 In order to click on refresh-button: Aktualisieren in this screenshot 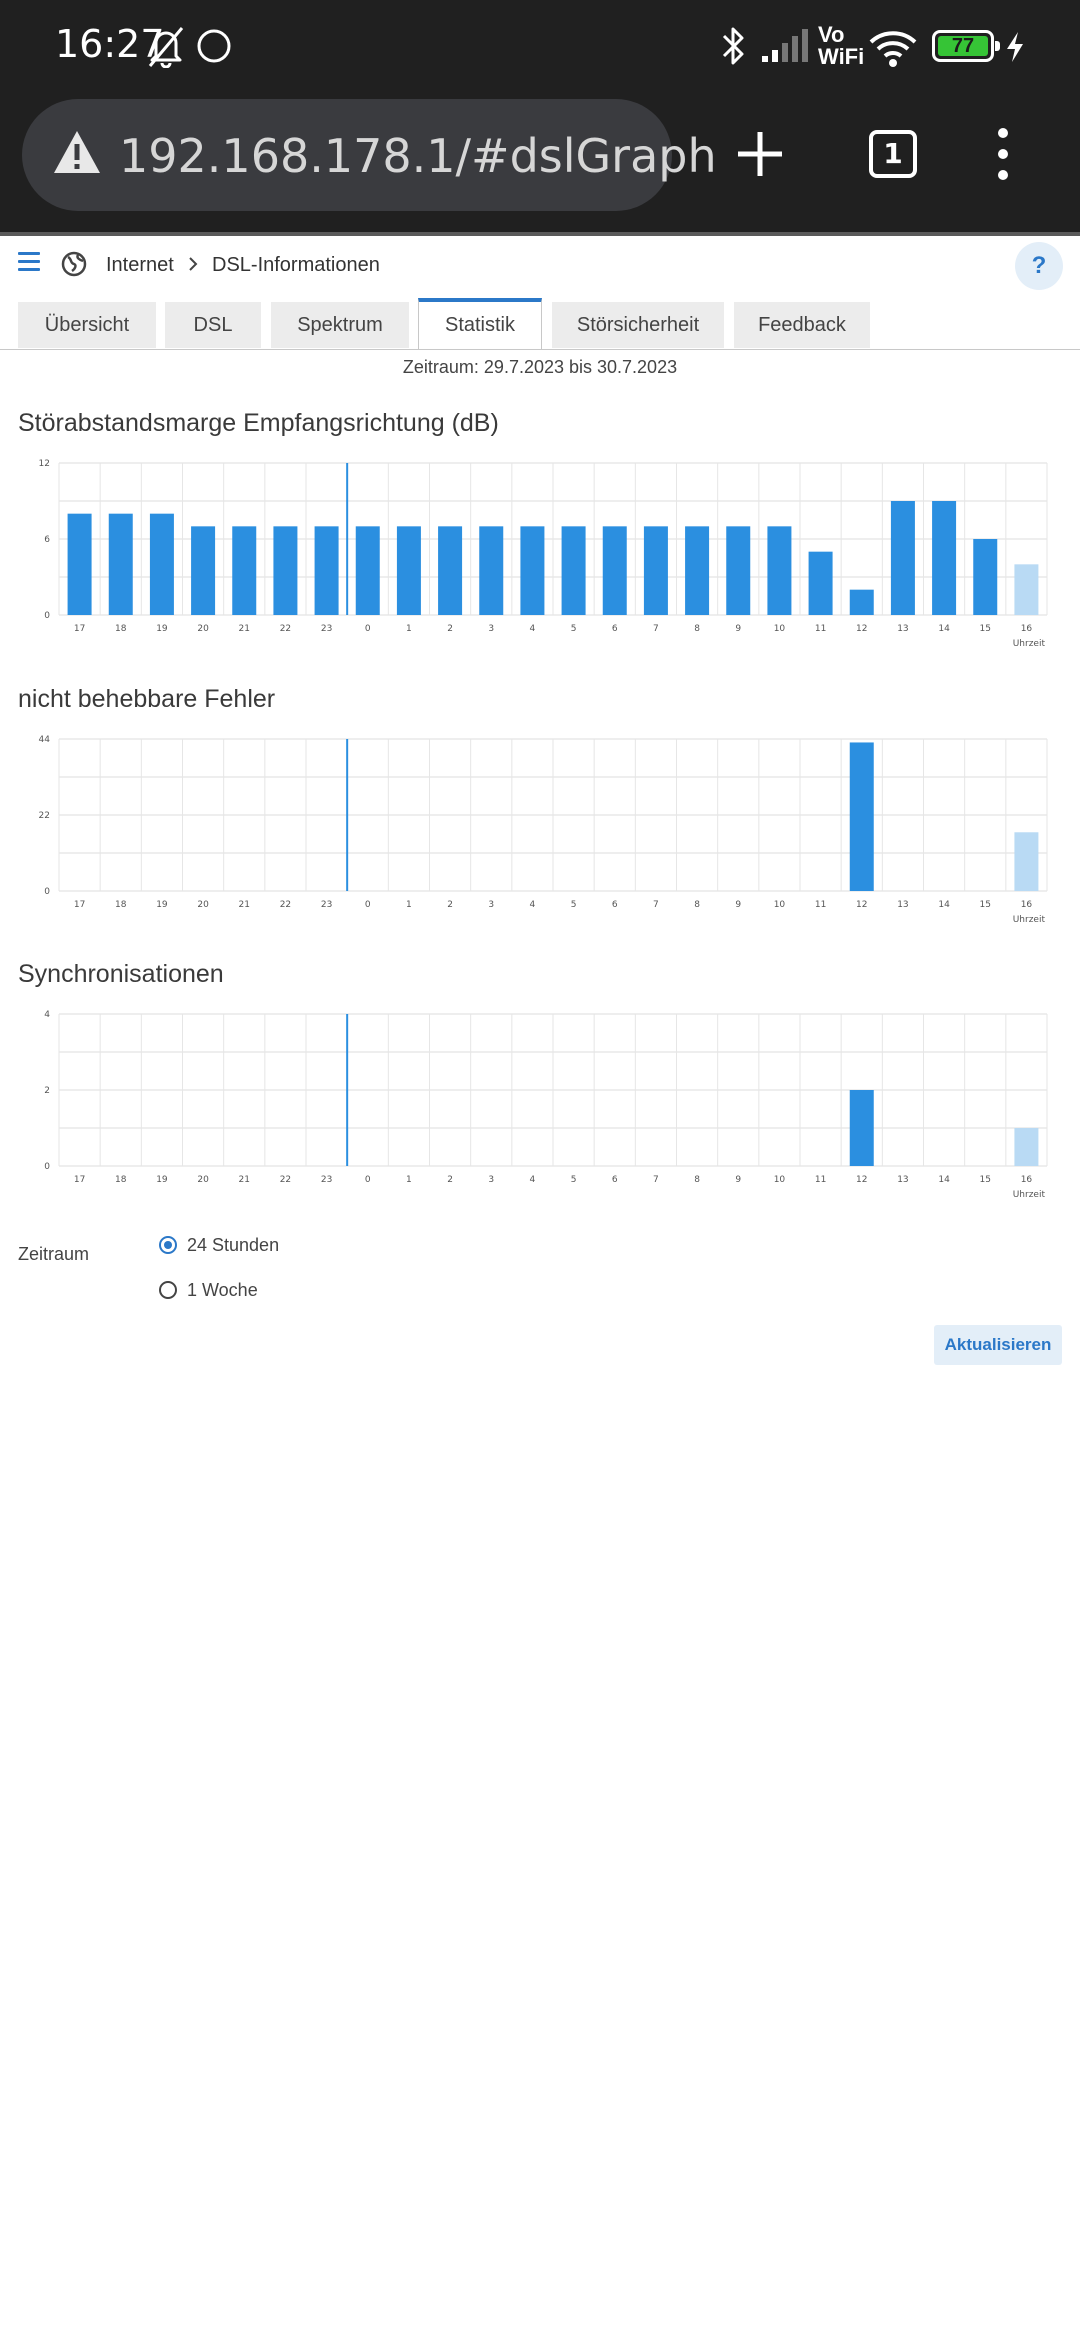, I will do `click(998, 1345)`.